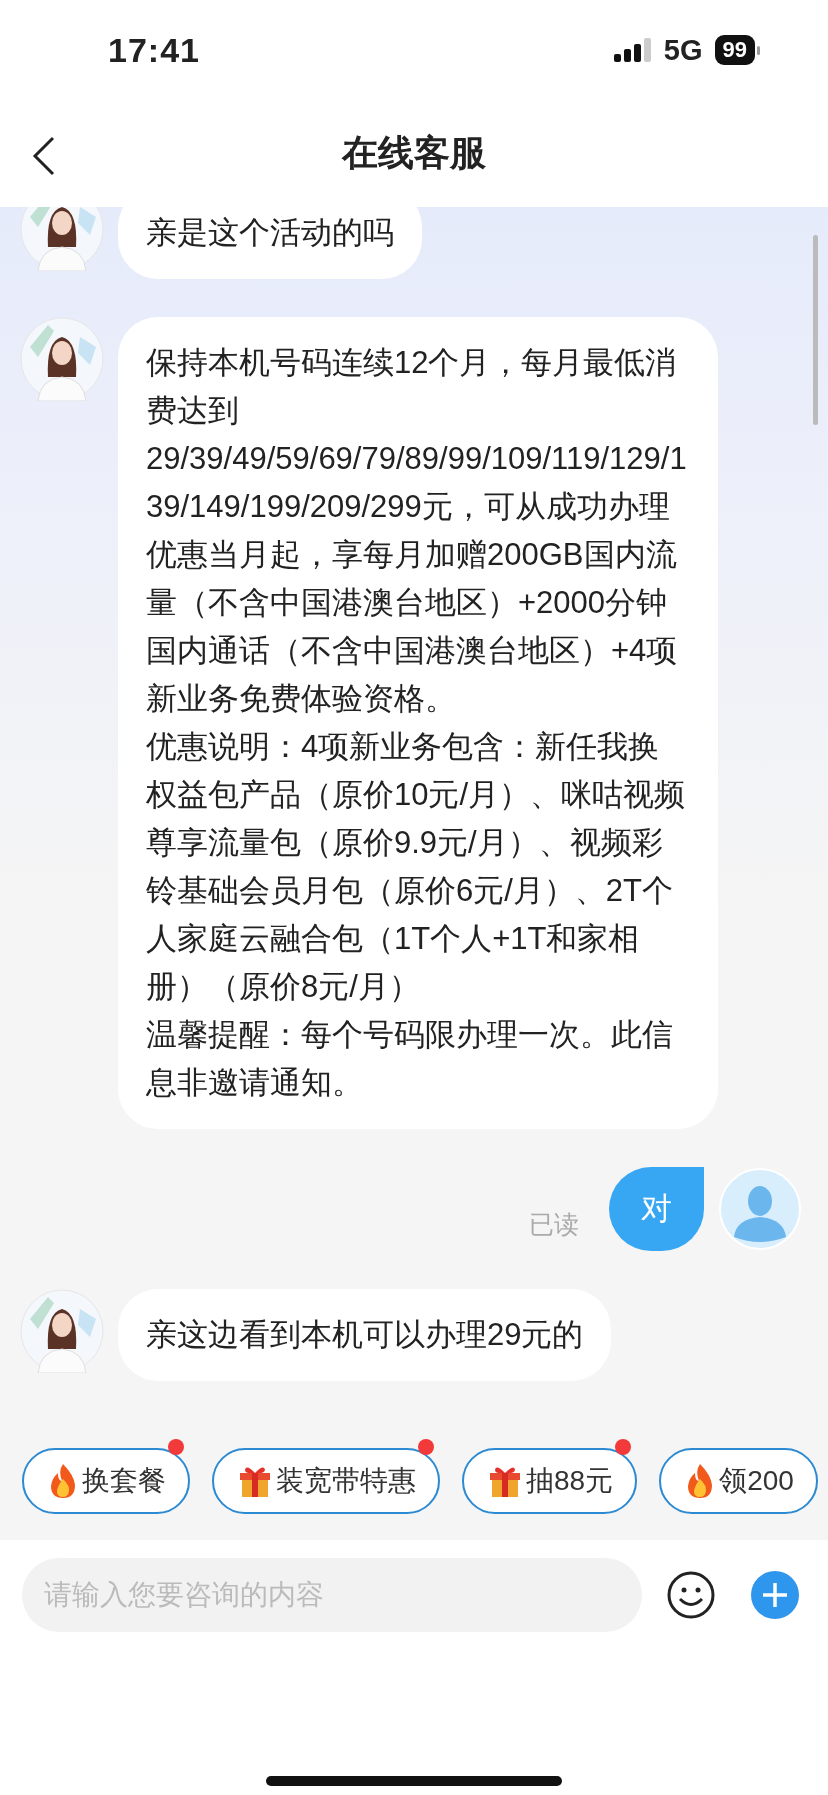 This screenshot has height=1795, width=828. I want to click on scrollbar, so click(815, 330).